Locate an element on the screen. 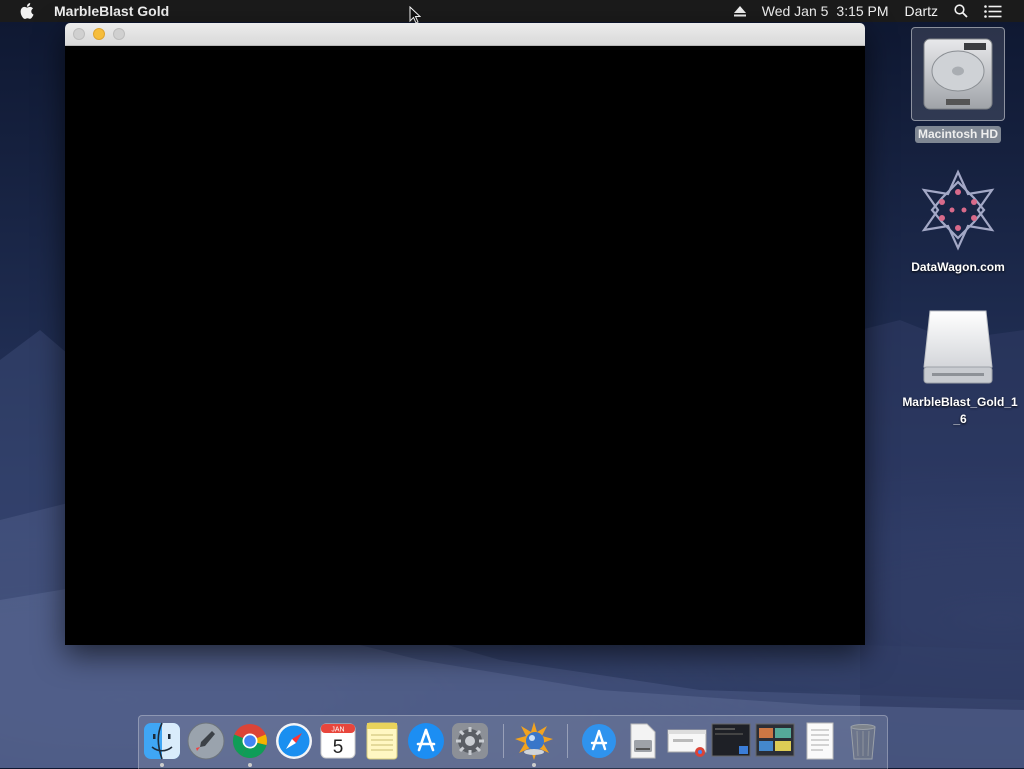 Image resolution: width=1024 pixels, height=769 pixels. hard-drive-icon is located at coordinates (958, 74).